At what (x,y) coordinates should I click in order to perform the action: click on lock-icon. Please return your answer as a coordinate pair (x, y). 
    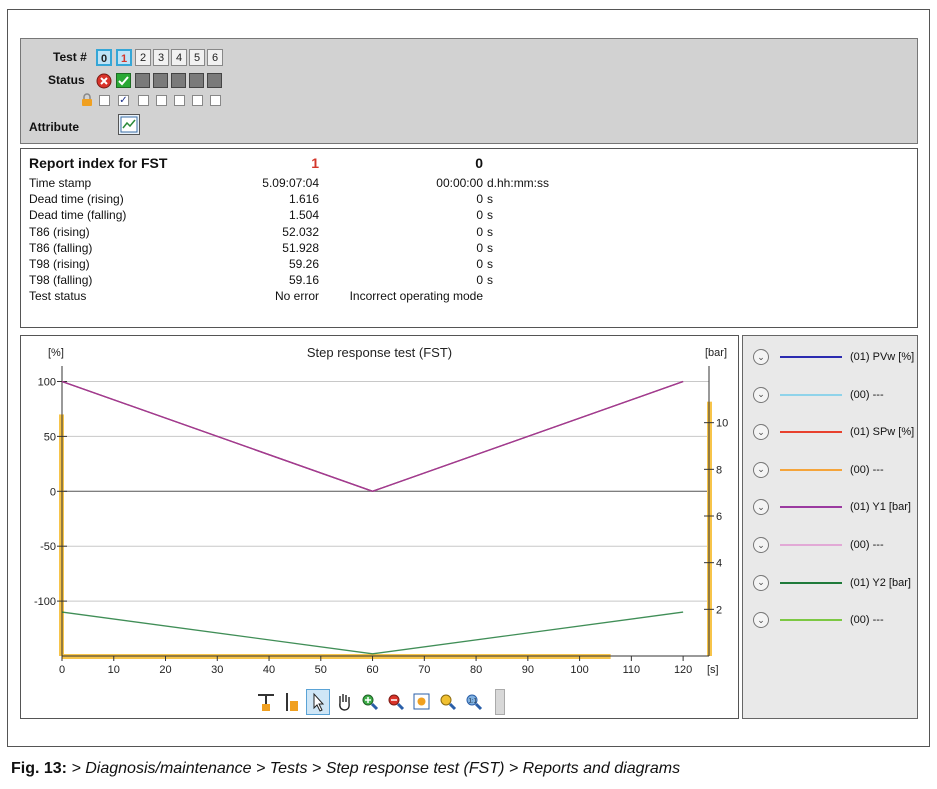
    Looking at the image, I should click on (87, 99).